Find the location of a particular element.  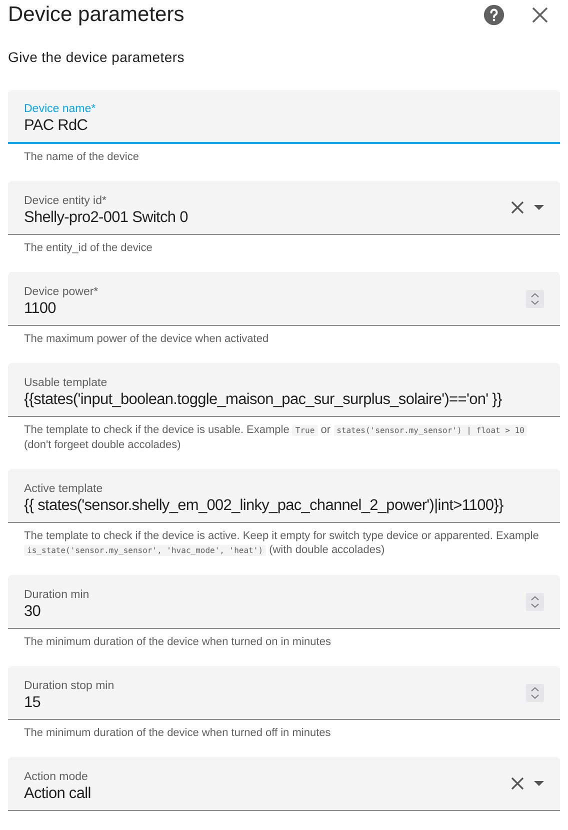

field-value: 30 is located at coordinates (33, 612).